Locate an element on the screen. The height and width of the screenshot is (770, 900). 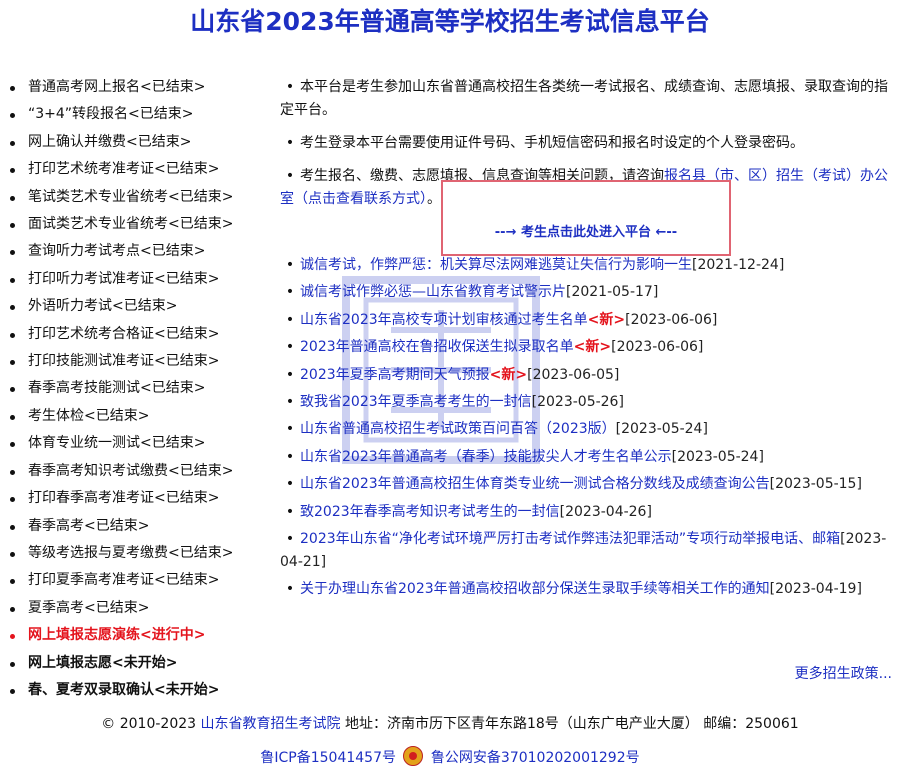
menu-item: 春季高考知识考试缴费<已结束> is located at coordinates (139, 471).